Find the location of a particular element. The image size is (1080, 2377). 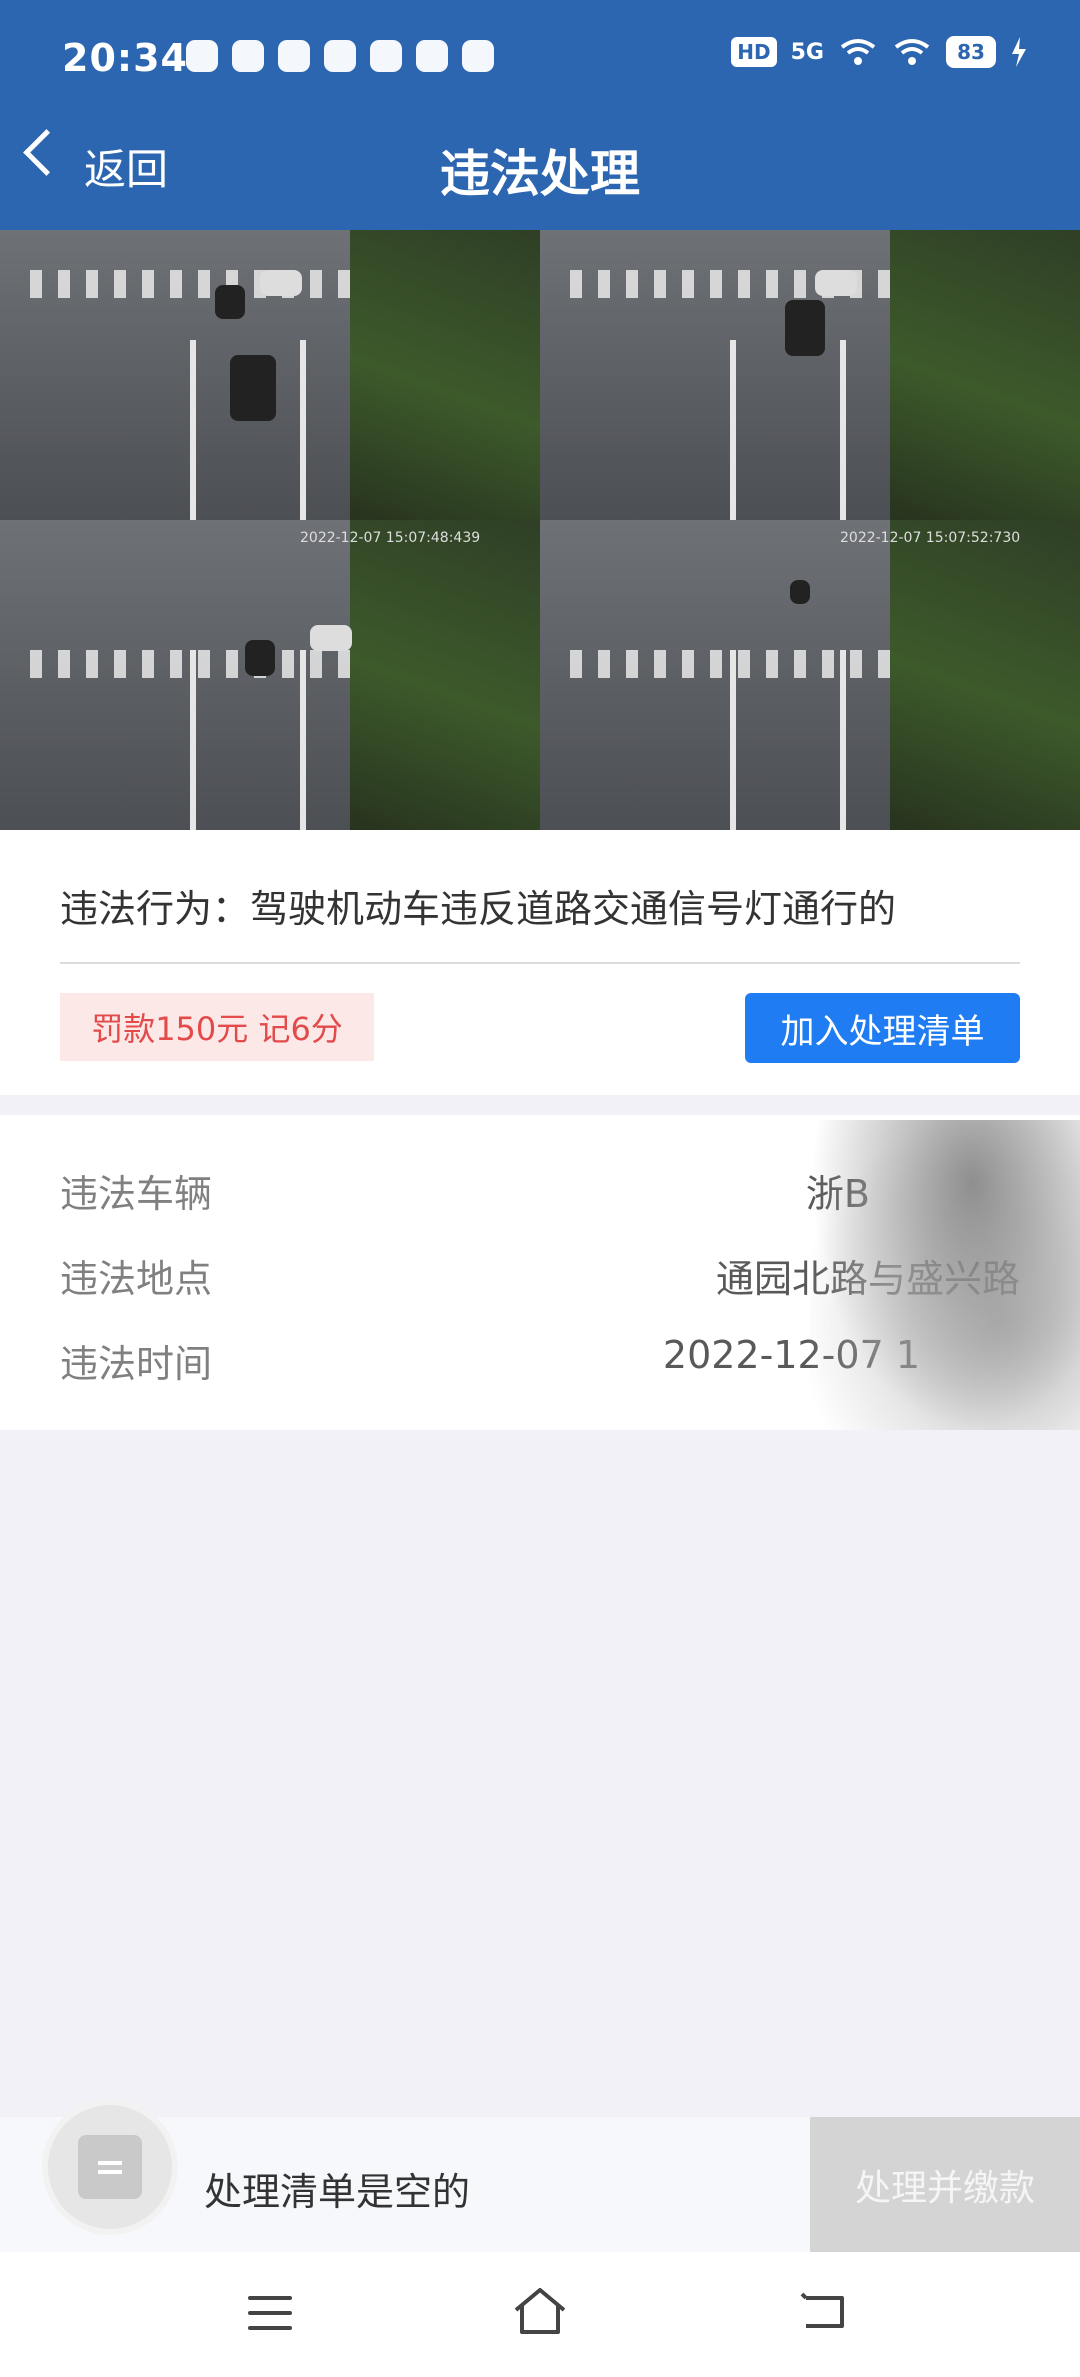

system-nav-bar is located at coordinates (540, 2314).